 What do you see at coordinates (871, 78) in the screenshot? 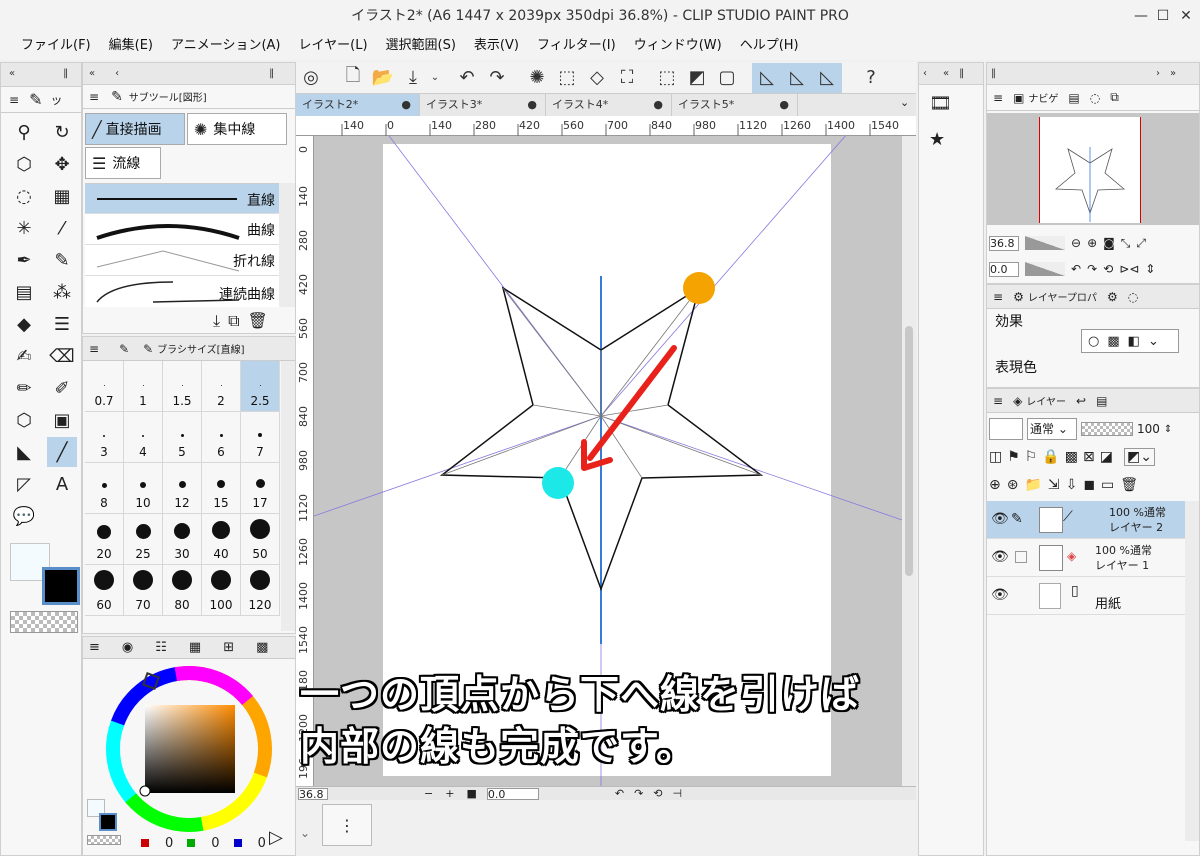
I see `help-icon: ?` at bounding box center [871, 78].